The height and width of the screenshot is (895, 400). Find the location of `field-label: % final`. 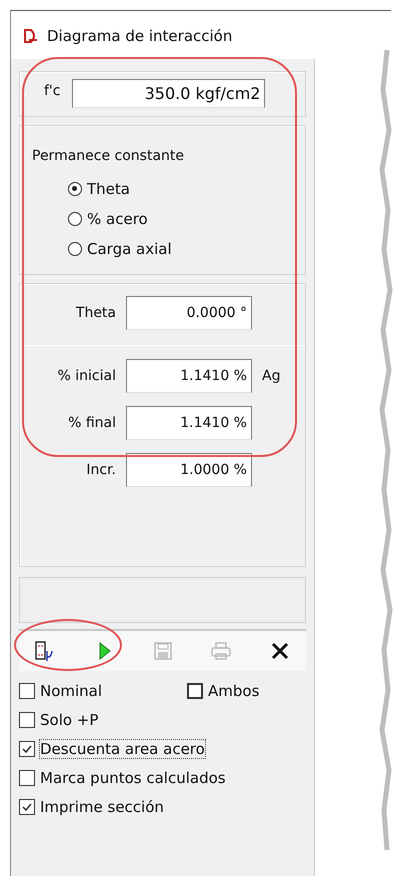

field-label: % final is located at coordinates (91, 423).